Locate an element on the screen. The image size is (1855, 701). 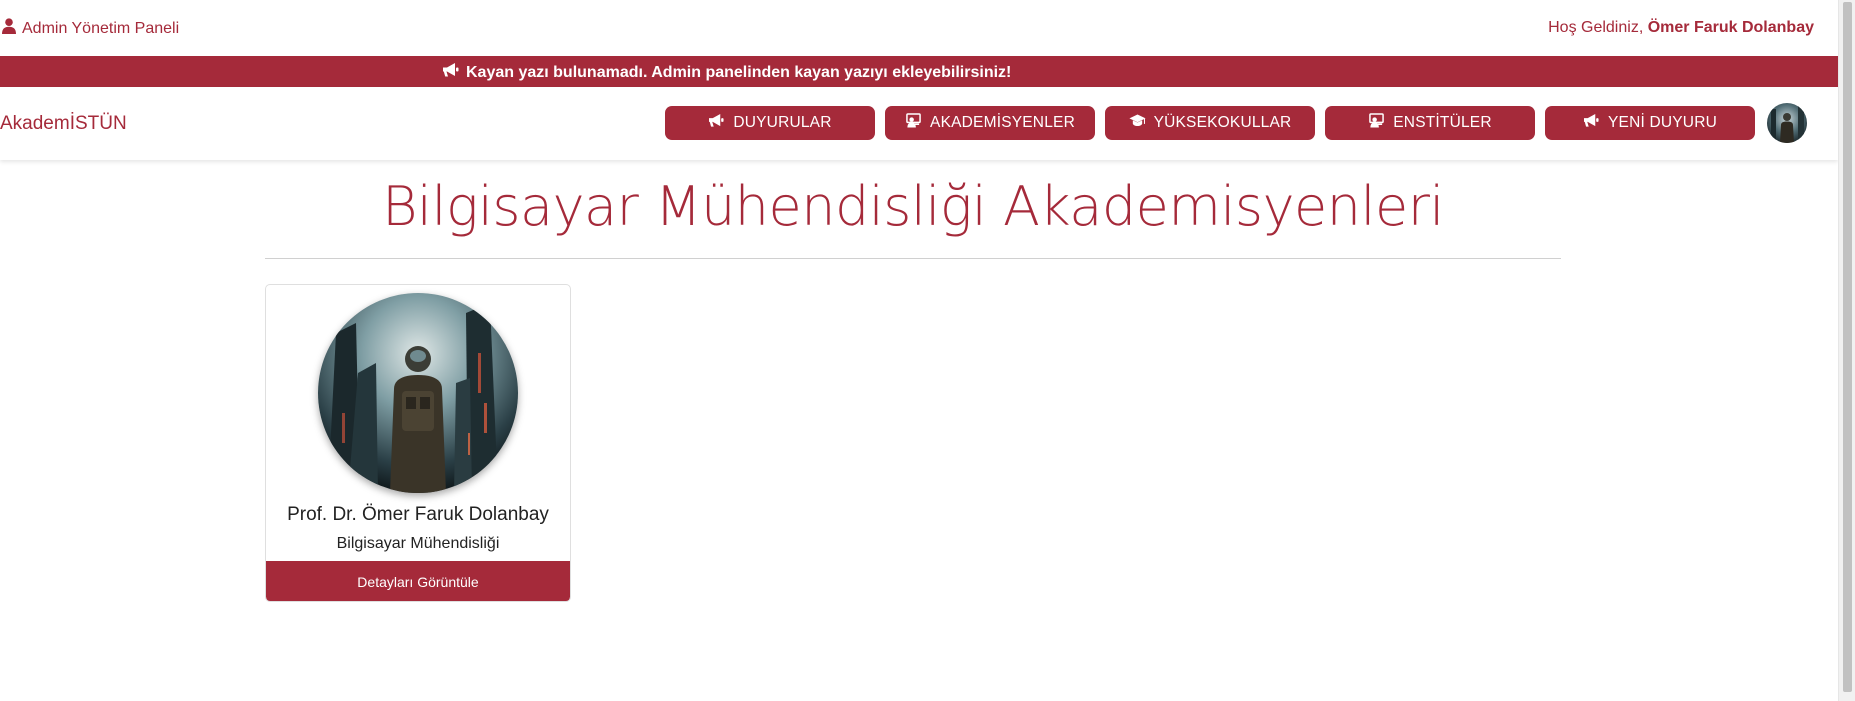
nav-button-yeni-duyuru: YENİ DUYURU is located at coordinates (1650, 123).